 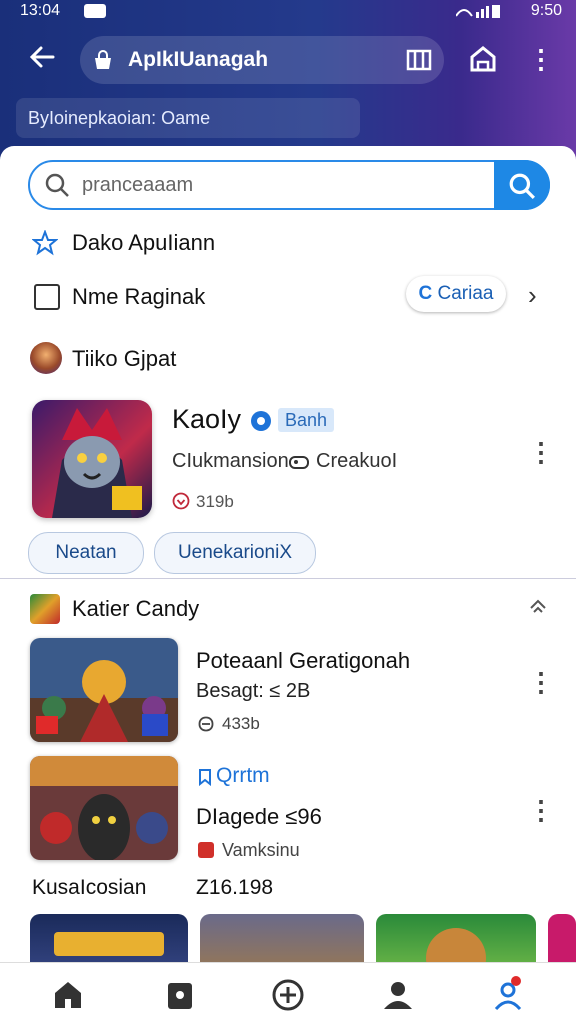 What do you see at coordinates (205, 777) in the screenshot?
I see `tag-icon` at bounding box center [205, 777].